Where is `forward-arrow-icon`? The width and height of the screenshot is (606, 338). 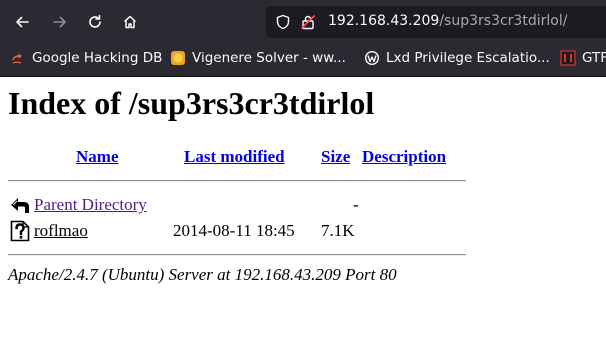 forward-arrow-icon is located at coordinates (59, 22).